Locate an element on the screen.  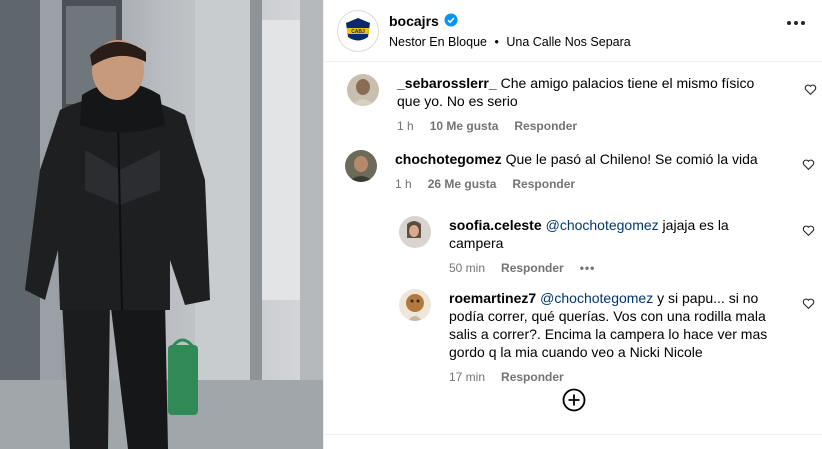
music-song: Una Calle Nos Separa is located at coordinates (568, 42).